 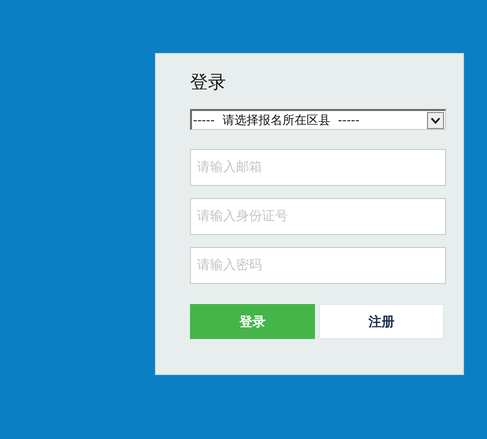 What do you see at coordinates (318, 167) in the screenshot?
I see `input-field: 请输入邮箱` at bounding box center [318, 167].